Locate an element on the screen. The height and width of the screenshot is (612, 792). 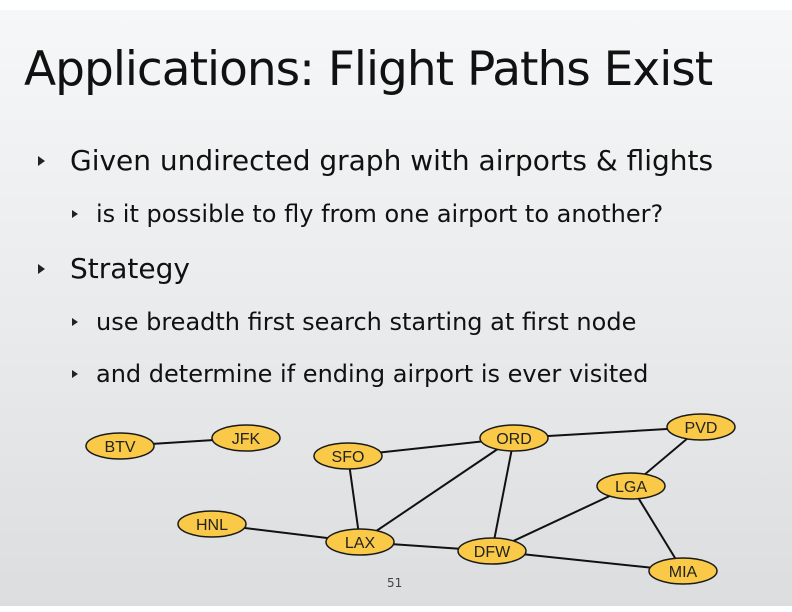
node-pvd: PVD is located at coordinates (701, 427).